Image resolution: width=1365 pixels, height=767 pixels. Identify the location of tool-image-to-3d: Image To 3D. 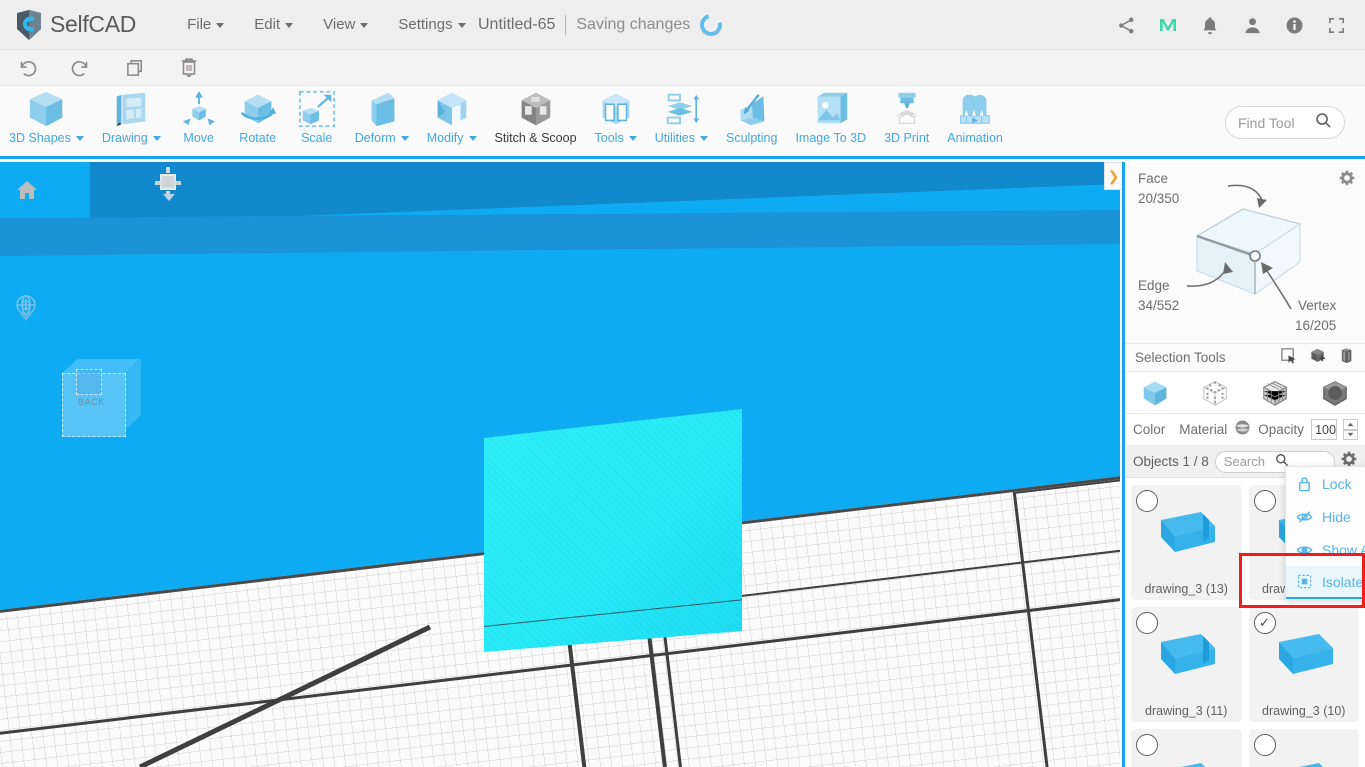
(830, 121).